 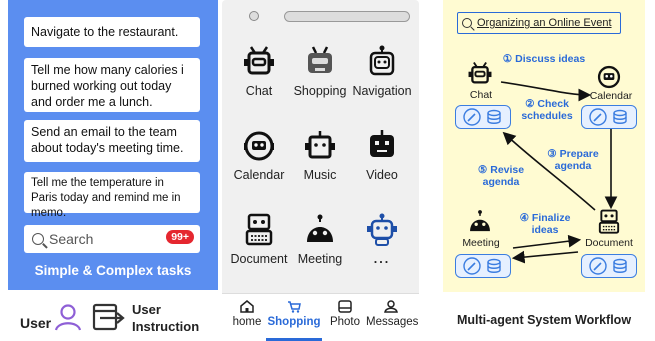 What do you see at coordinates (259, 259) in the screenshot?
I see `app-label: Document` at bounding box center [259, 259].